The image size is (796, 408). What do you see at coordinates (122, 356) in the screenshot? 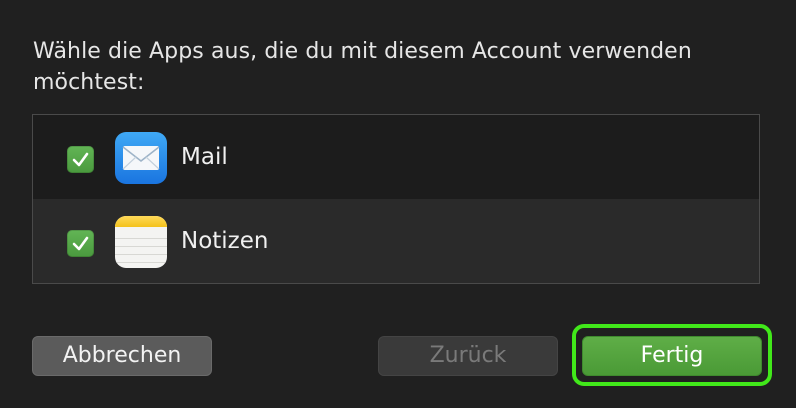
I see `cancel-button: Abbrechen` at bounding box center [122, 356].